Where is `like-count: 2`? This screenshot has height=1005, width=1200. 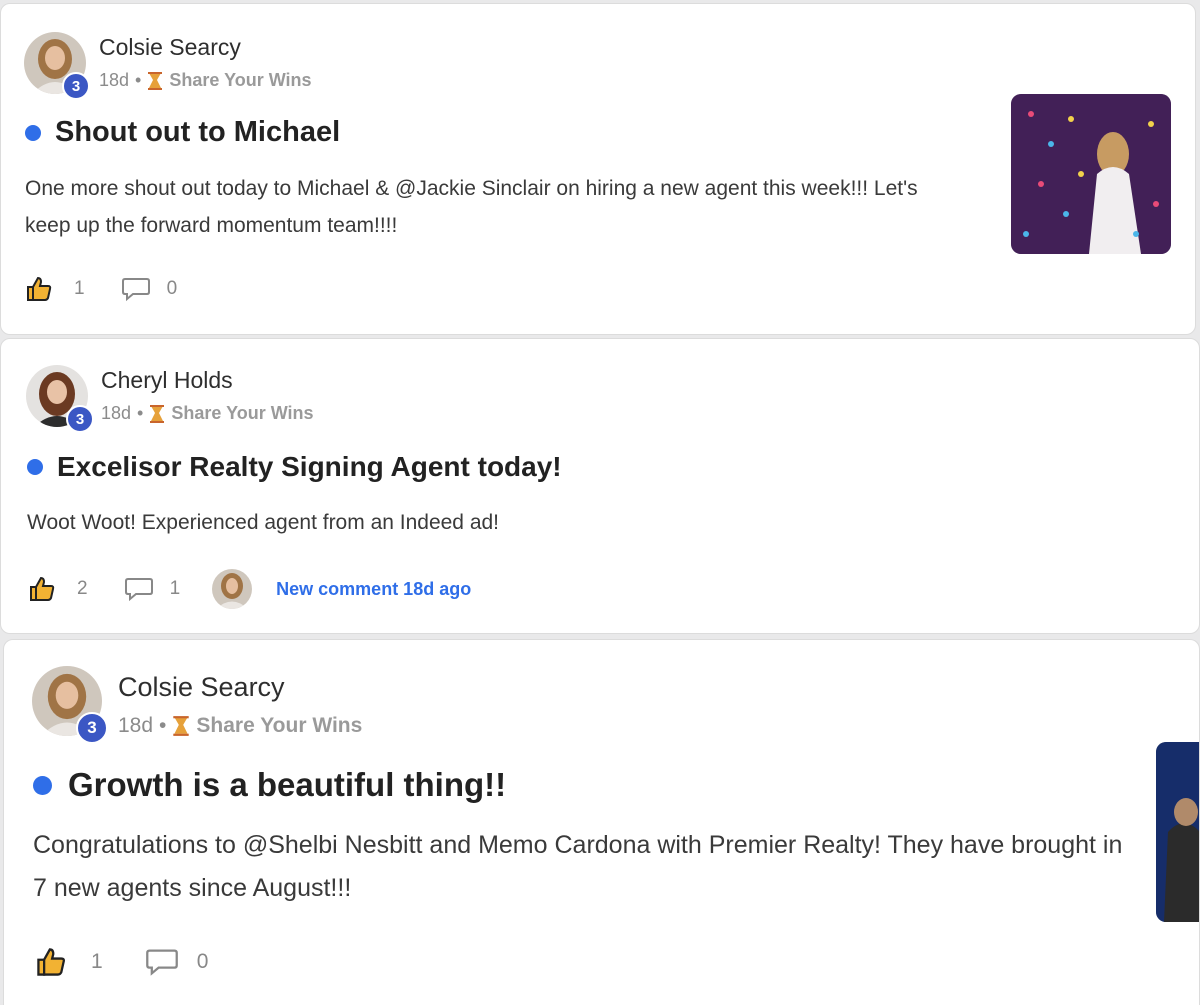 like-count: 2 is located at coordinates (82, 588).